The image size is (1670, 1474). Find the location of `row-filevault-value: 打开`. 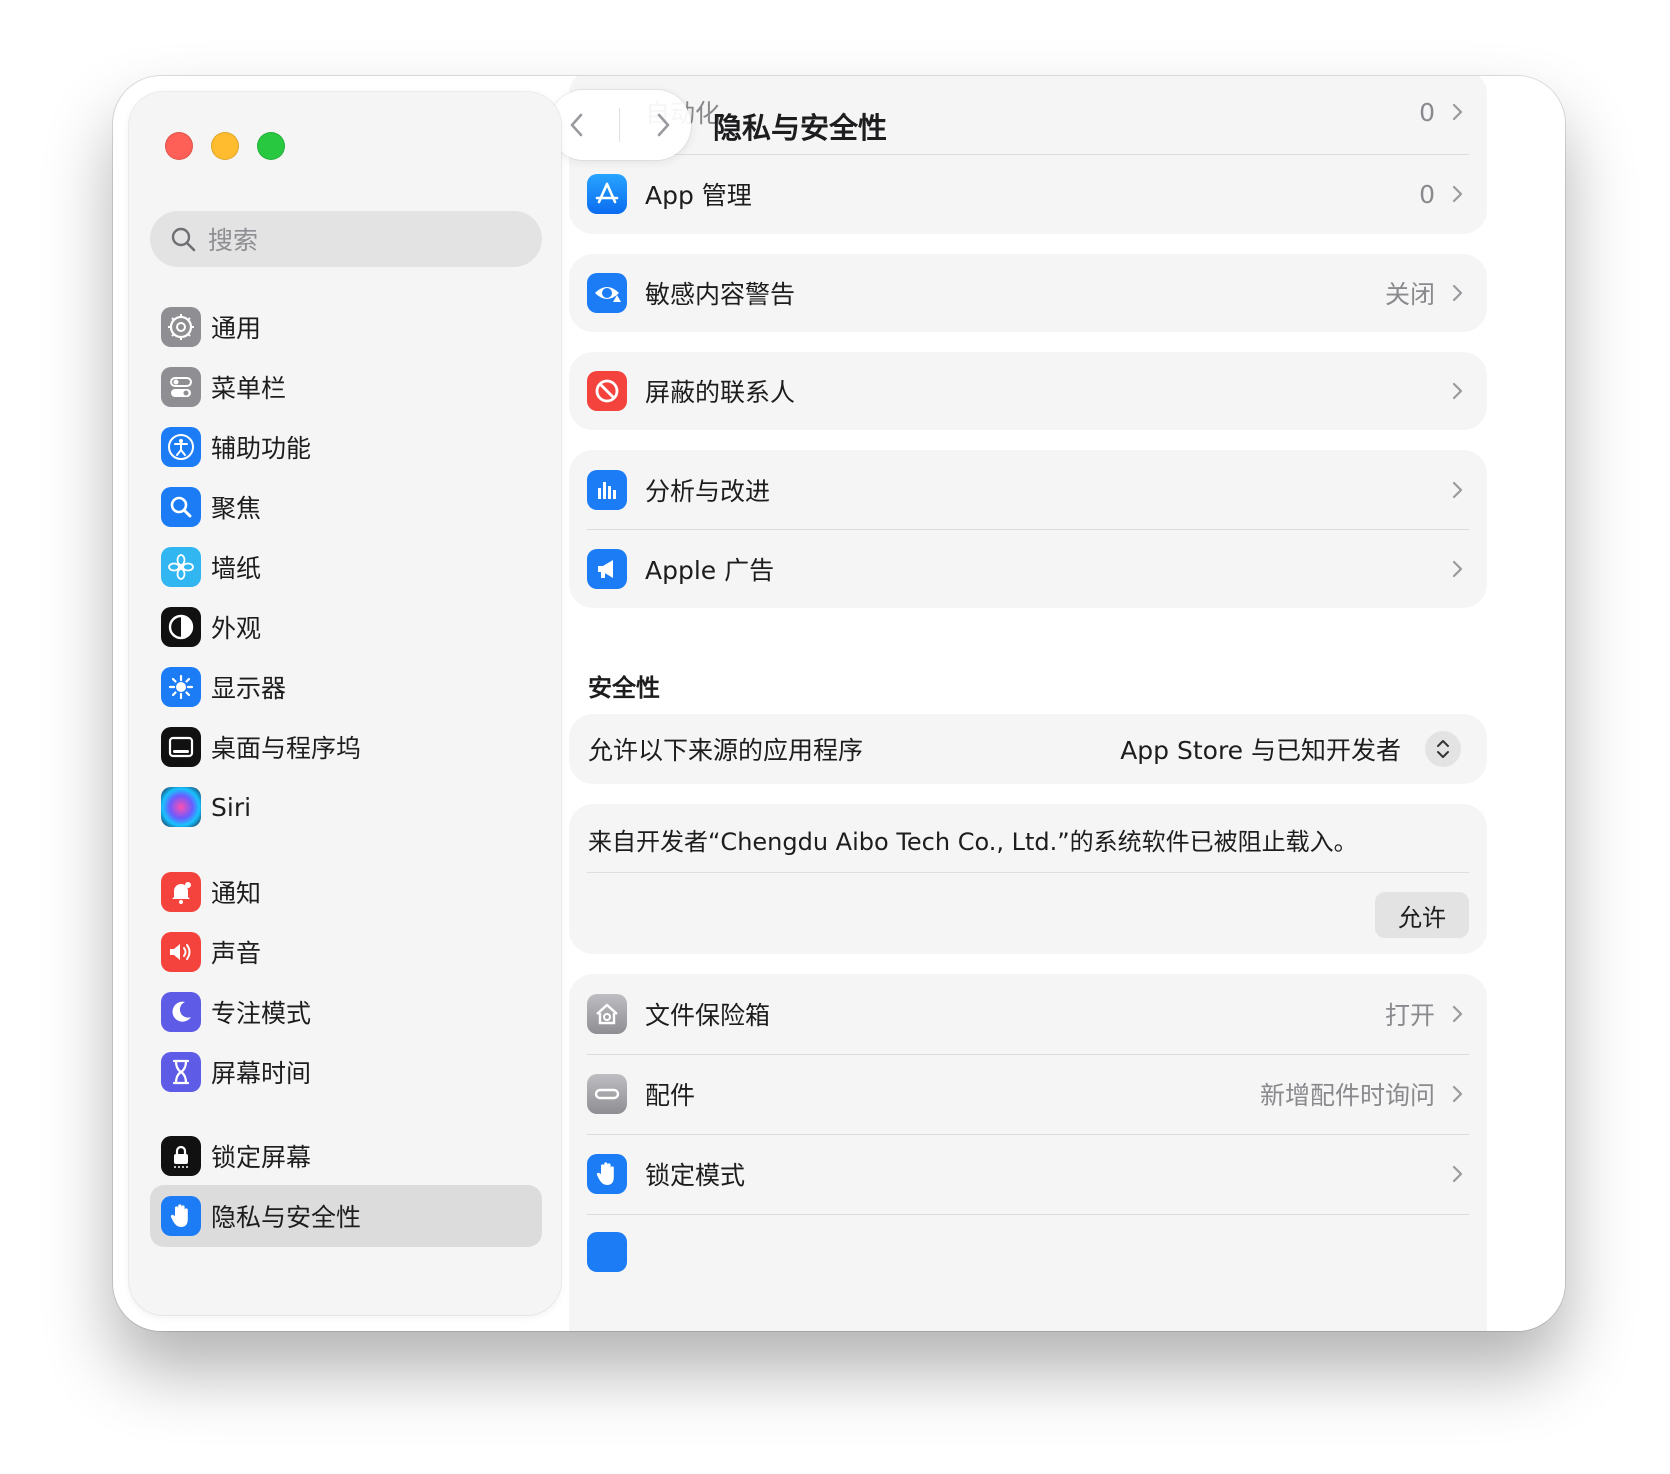

row-filevault-value: 打开 is located at coordinates (1409, 1015).